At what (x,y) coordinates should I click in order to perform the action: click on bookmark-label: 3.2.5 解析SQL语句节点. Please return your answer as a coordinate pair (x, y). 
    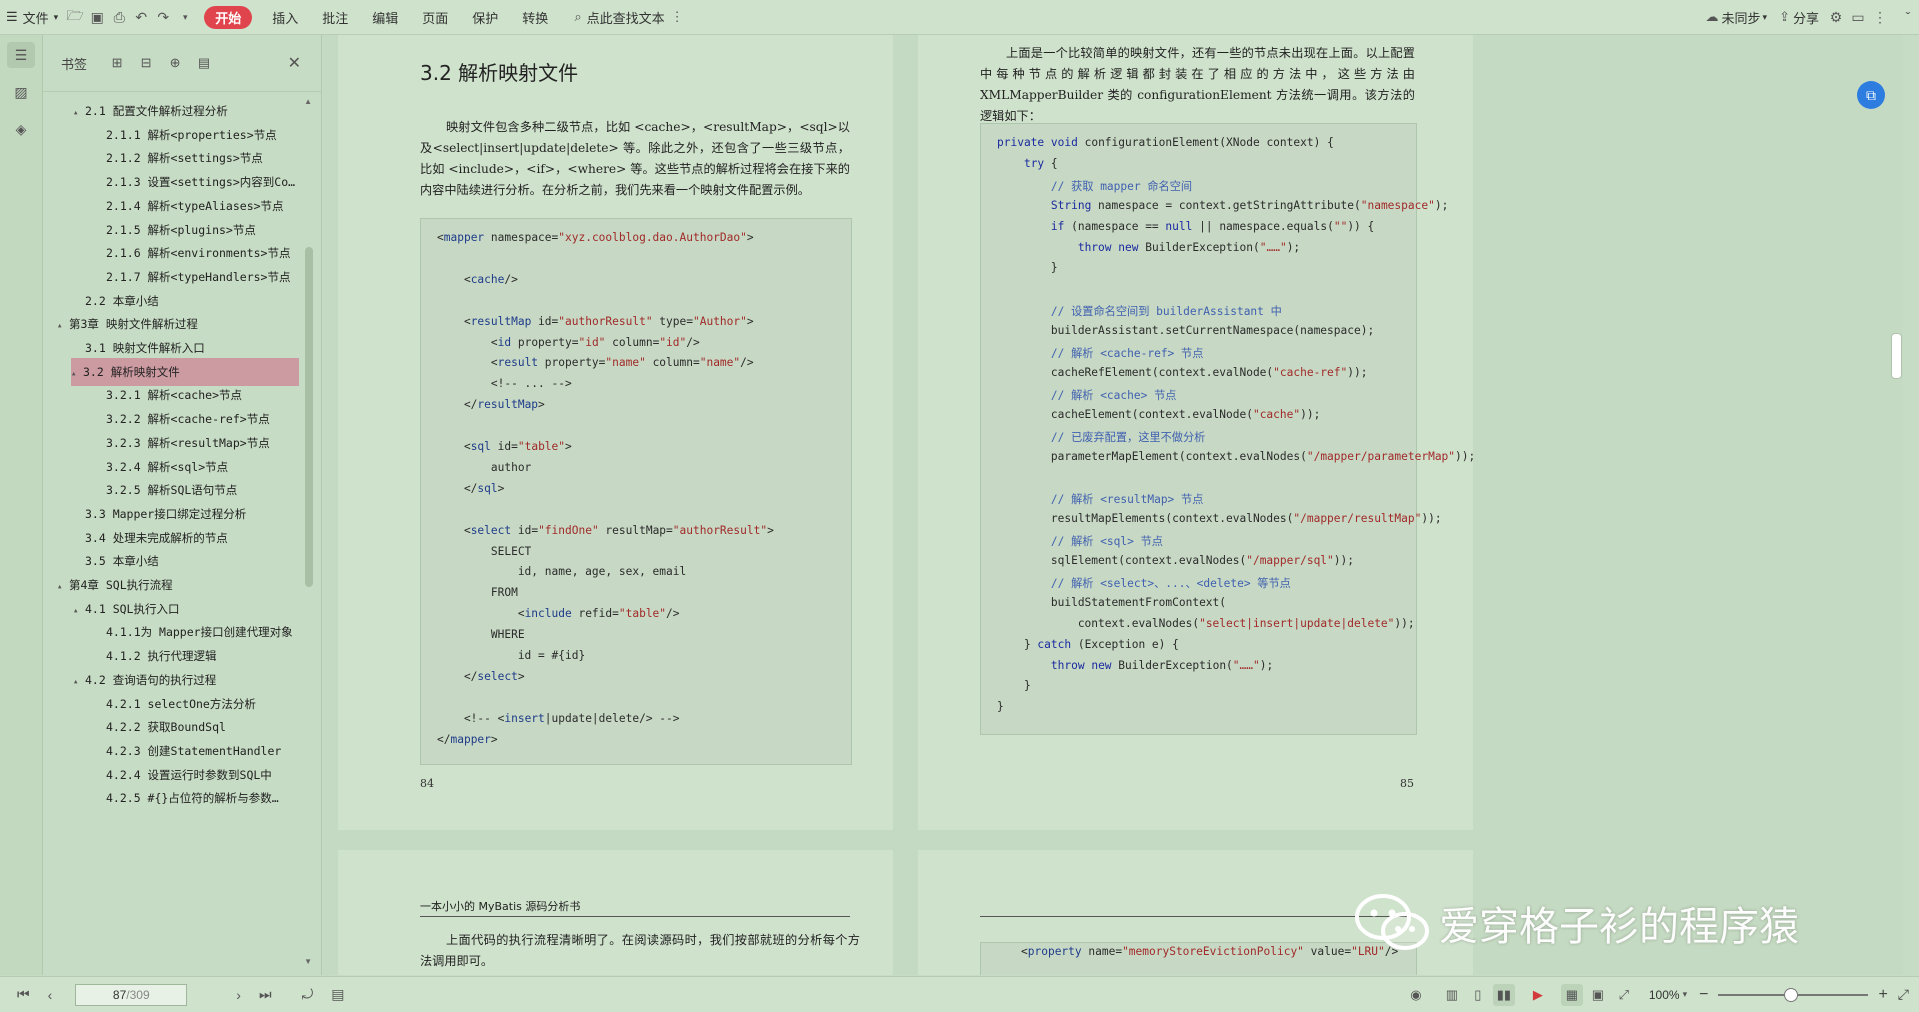
    Looking at the image, I should click on (172, 490).